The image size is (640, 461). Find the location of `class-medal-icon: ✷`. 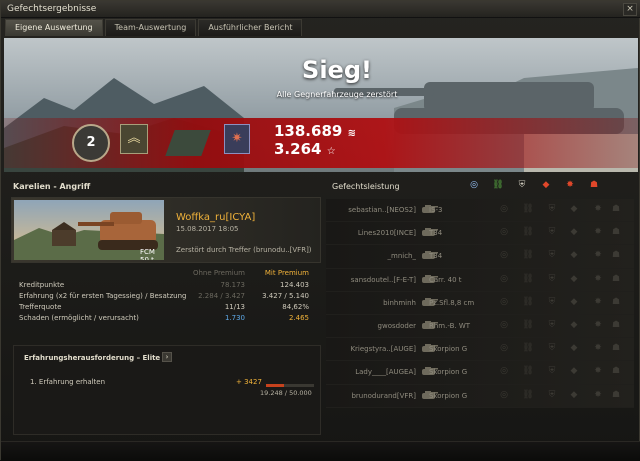

class-medal-icon: ✷ is located at coordinates (237, 139).